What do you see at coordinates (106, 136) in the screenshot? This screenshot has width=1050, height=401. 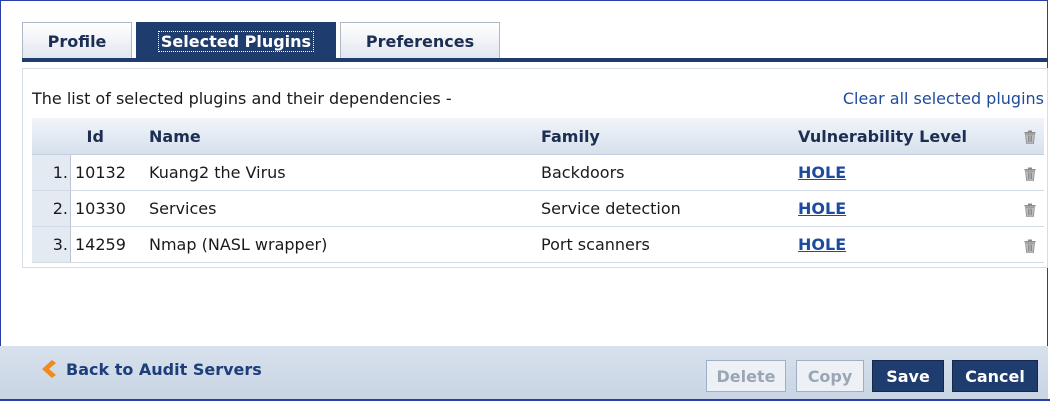 I see `id-header: Id` at bounding box center [106, 136].